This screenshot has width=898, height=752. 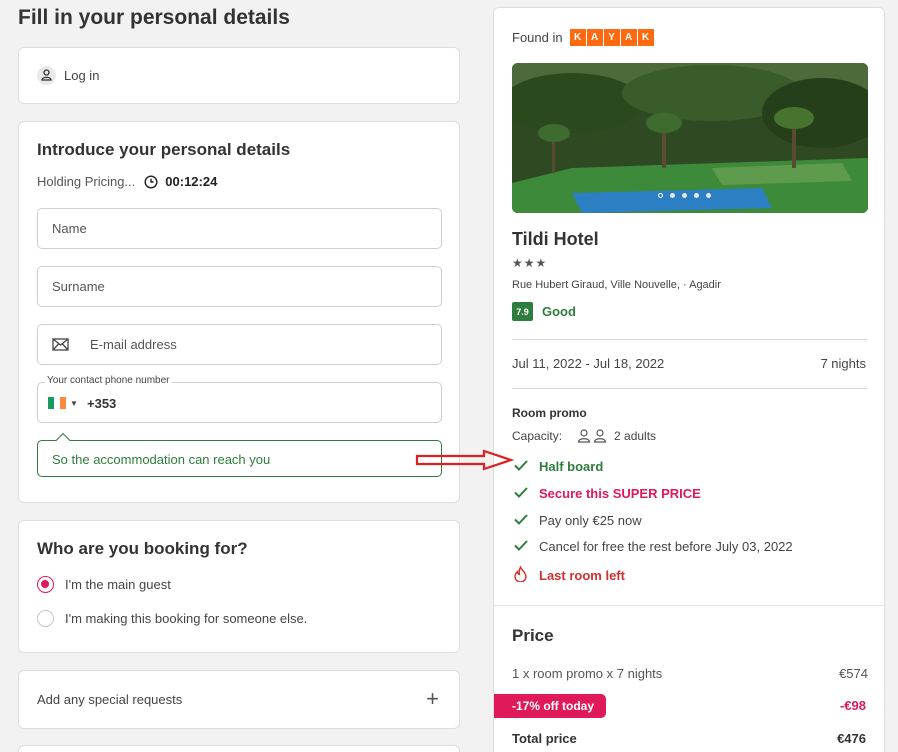 What do you see at coordinates (851, 738) in the screenshot?
I see `total-value: €476` at bounding box center [851, 738].